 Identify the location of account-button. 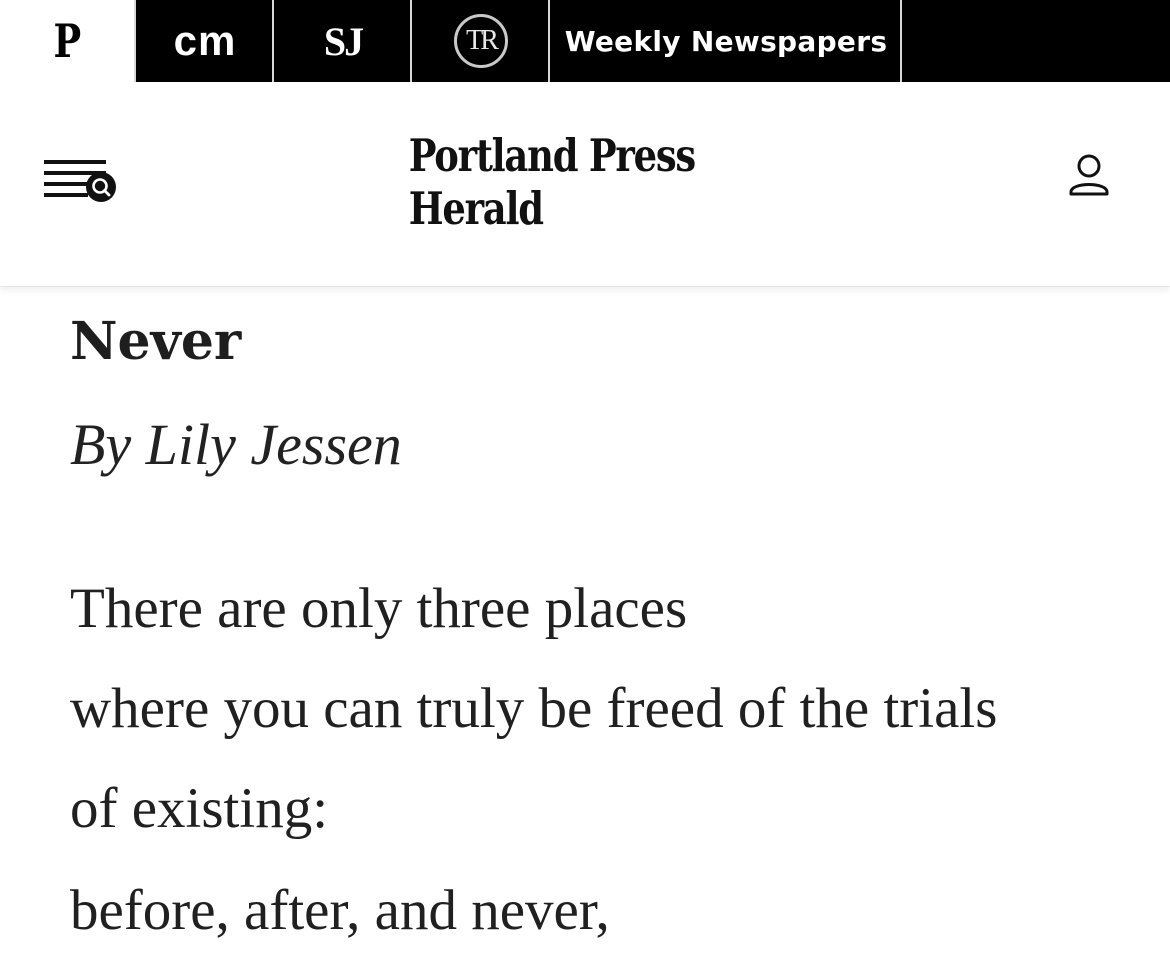
(1089, 177).